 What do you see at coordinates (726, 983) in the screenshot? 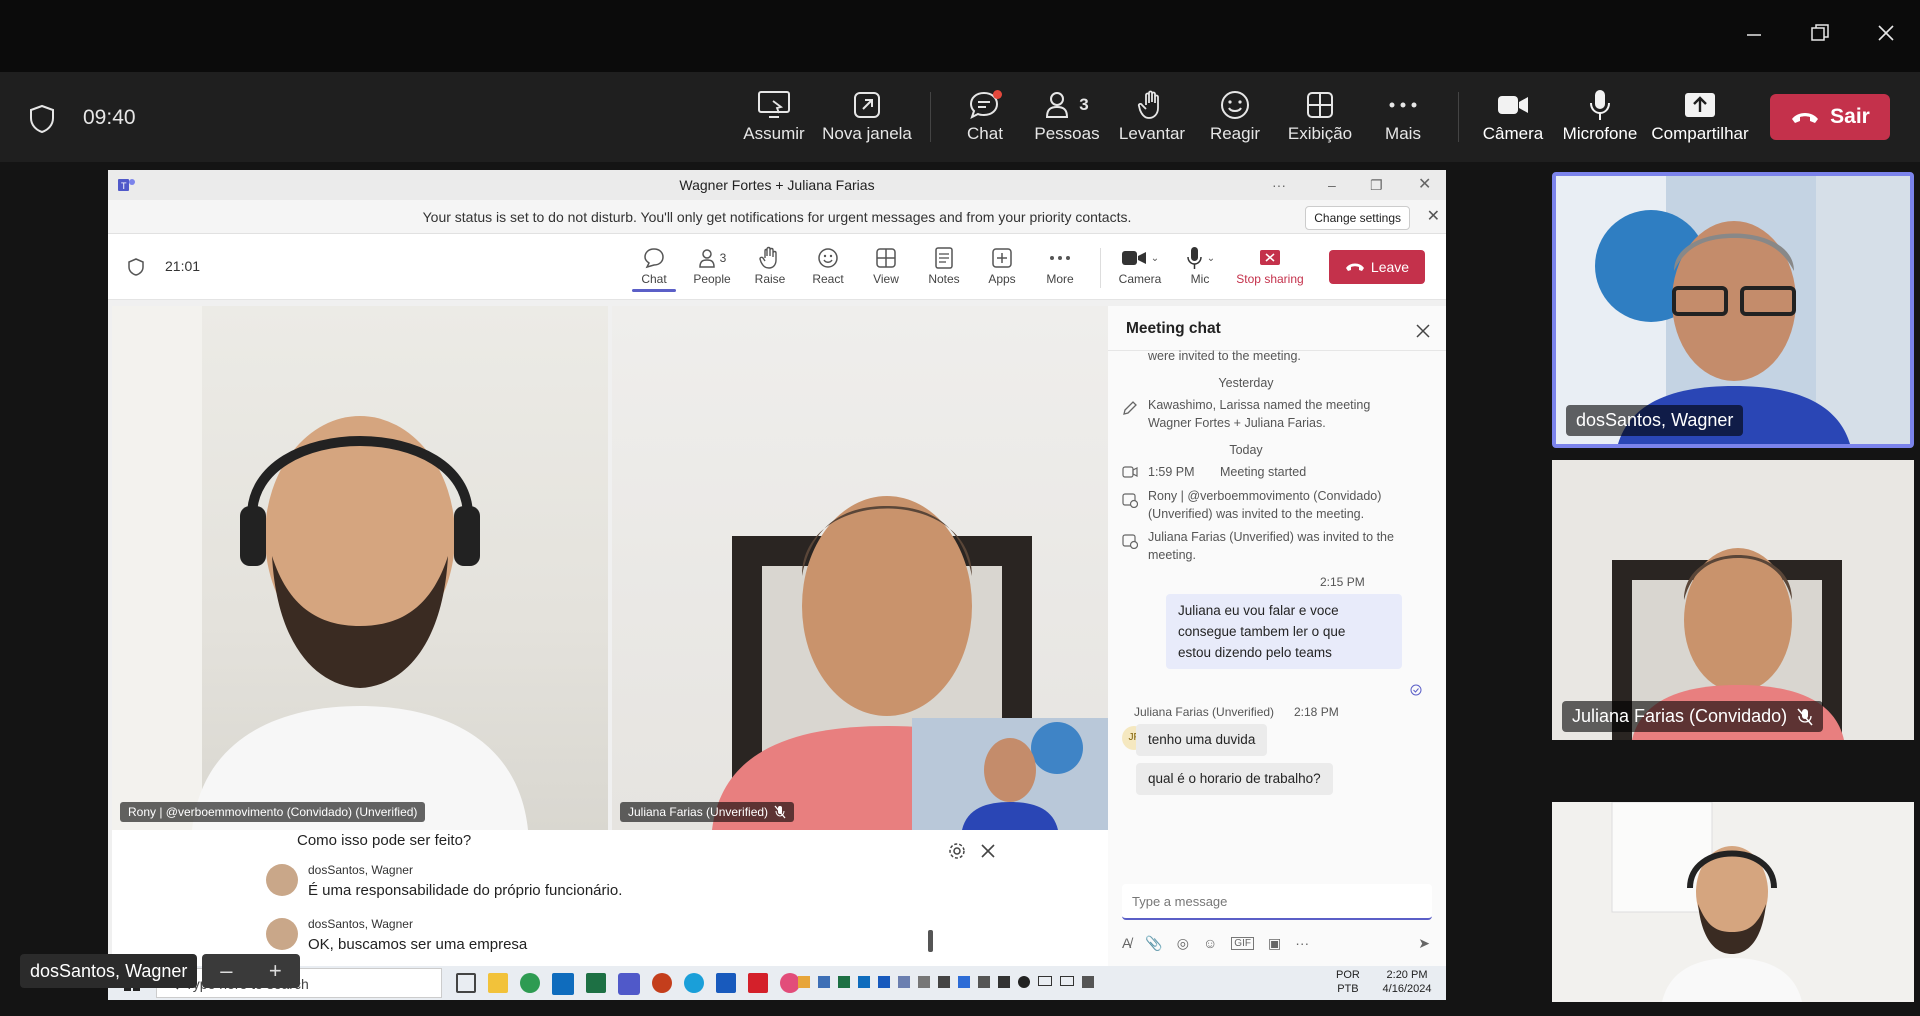
I see `word-icon` at bounding box center [726, 983].